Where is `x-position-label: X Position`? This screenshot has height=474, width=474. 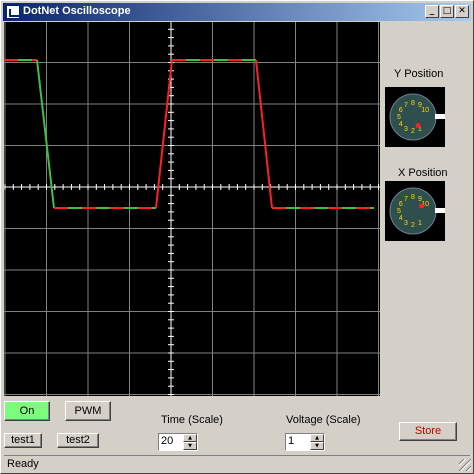
x-position-label: X Position is located at coordinates (423, 173).